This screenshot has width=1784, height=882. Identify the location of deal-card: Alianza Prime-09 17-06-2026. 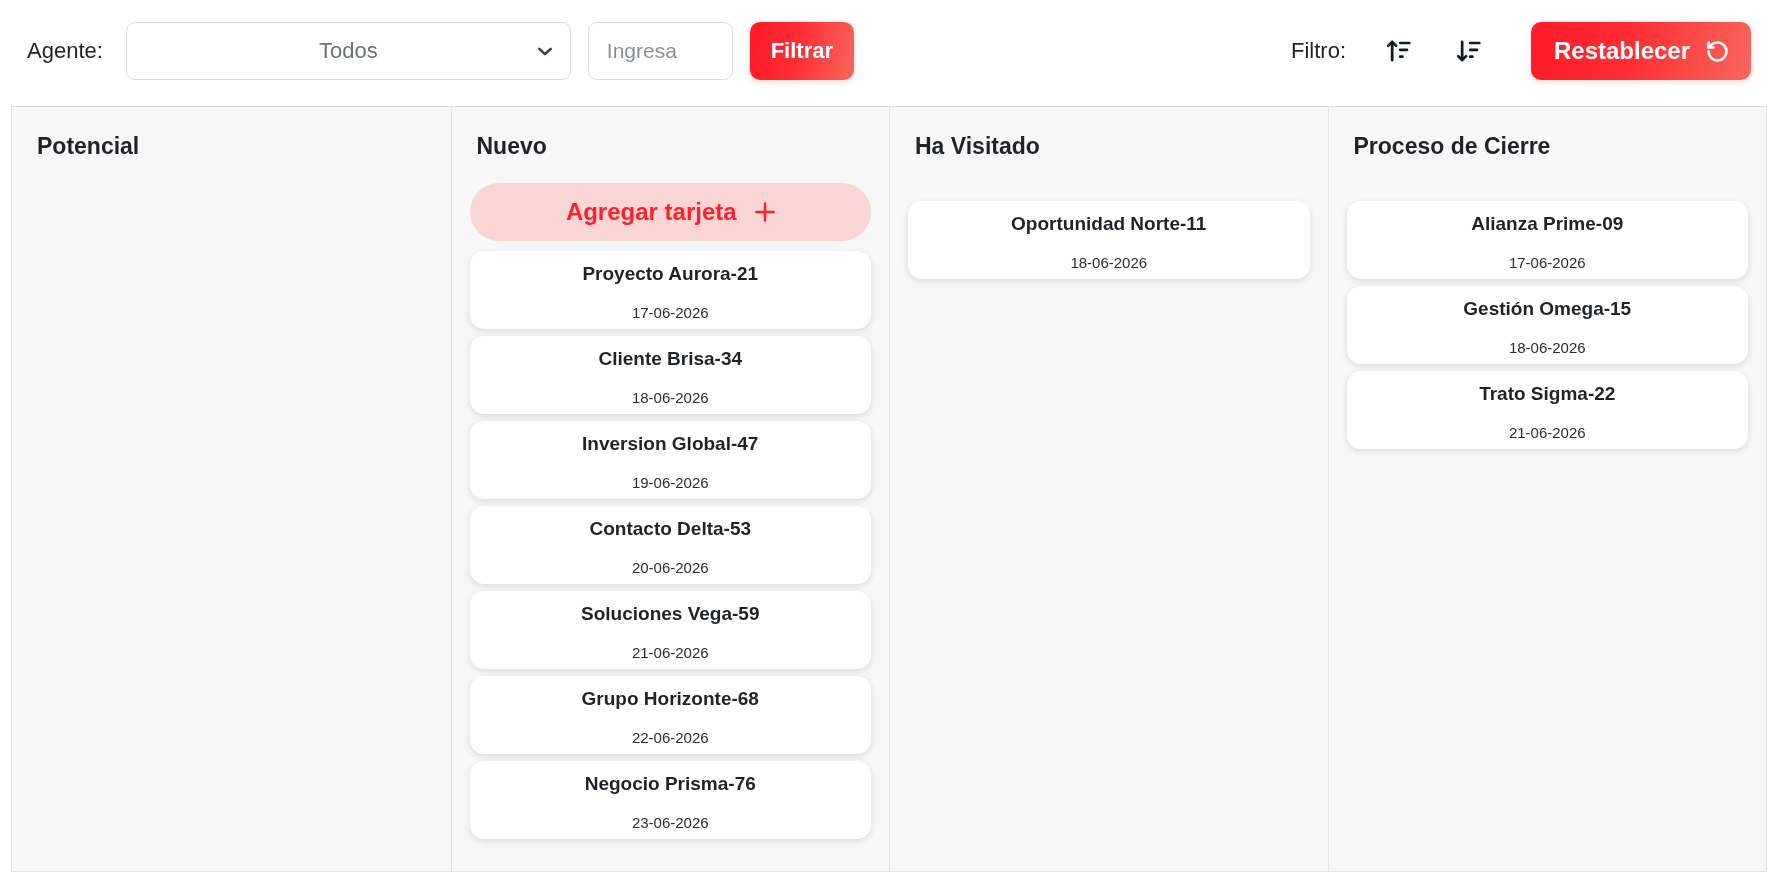
(1547, 240).